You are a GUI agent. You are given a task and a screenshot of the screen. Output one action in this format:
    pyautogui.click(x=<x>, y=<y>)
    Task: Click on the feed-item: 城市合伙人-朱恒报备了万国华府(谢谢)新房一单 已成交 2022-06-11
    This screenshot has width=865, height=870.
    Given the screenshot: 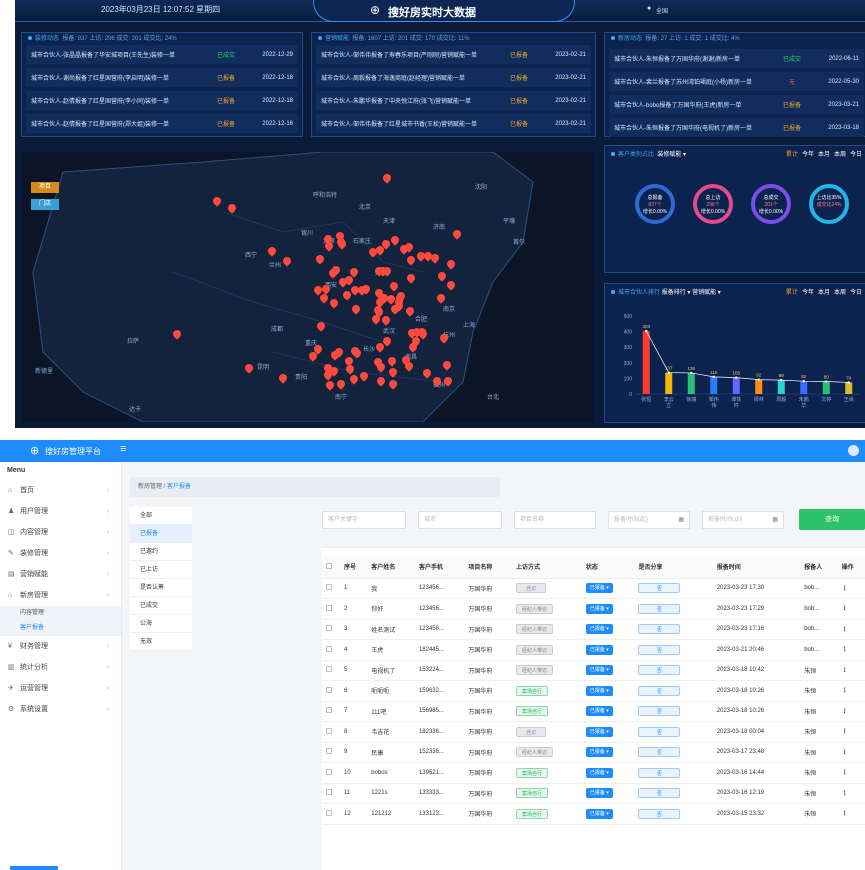 What is the action you would take?
    pyautogui.click(x=736, y=58)
    